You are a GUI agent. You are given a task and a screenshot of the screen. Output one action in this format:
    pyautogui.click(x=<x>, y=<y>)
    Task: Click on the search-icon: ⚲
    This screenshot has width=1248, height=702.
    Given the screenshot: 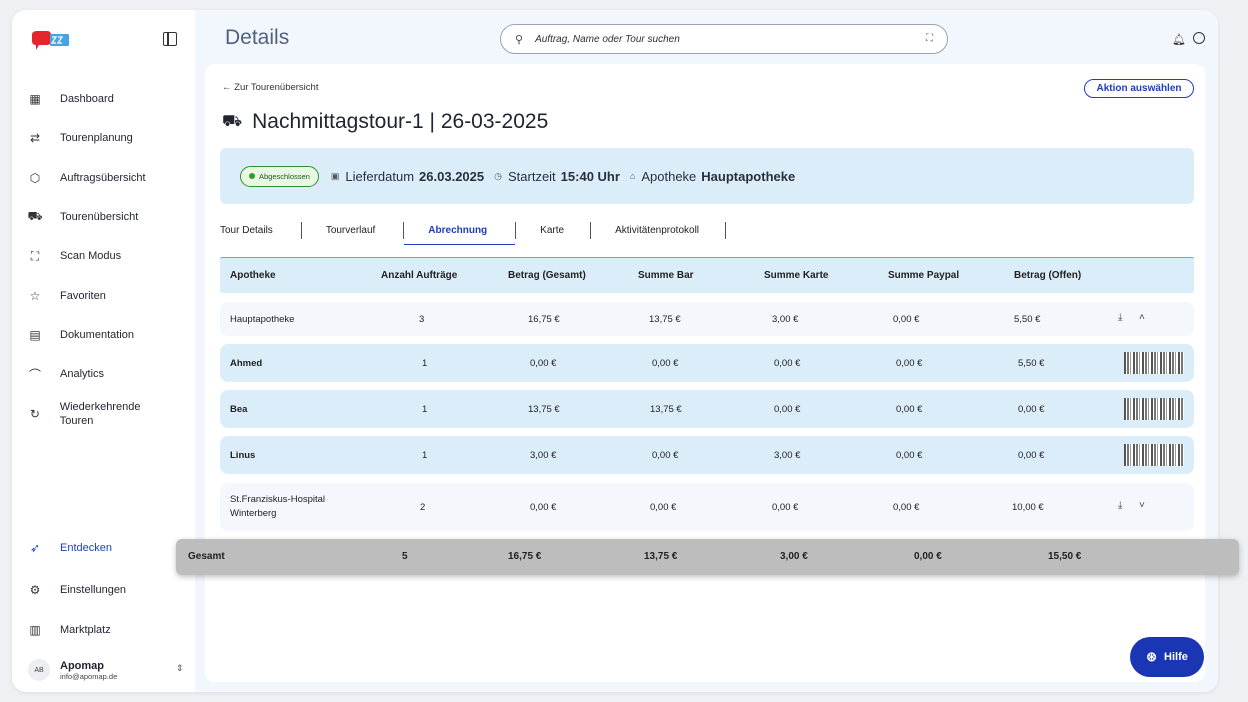 What is the action you would take?
    pyautogui.click(x=519, y=39)
    